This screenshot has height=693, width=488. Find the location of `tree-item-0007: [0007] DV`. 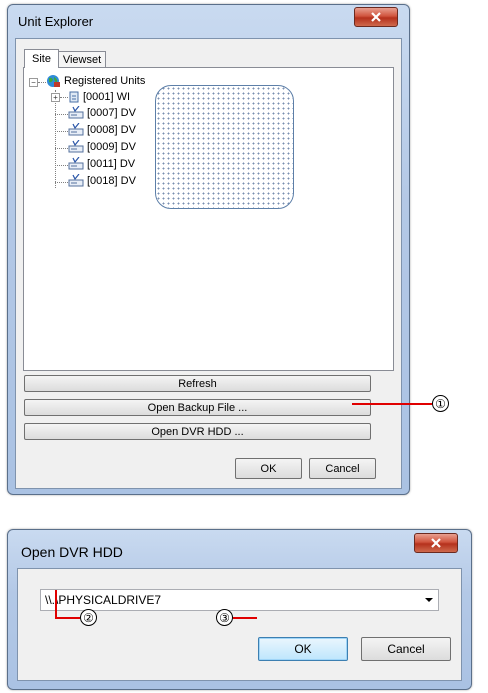

tree-item-0007: [0007] DV is located at coordinates (102, 113).